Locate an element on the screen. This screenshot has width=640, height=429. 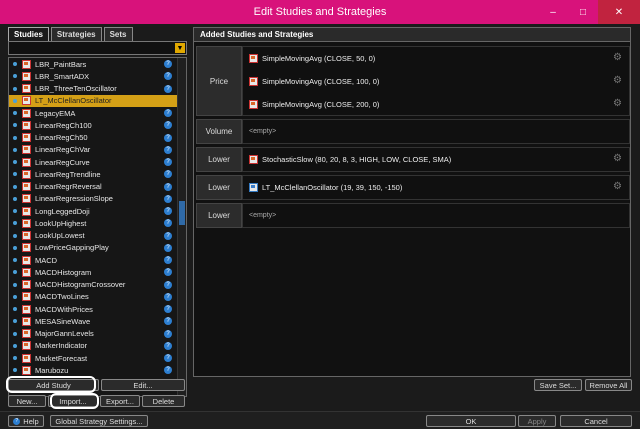
study-list-item: LinearRegCurve? is located at coordinates (97, 162).